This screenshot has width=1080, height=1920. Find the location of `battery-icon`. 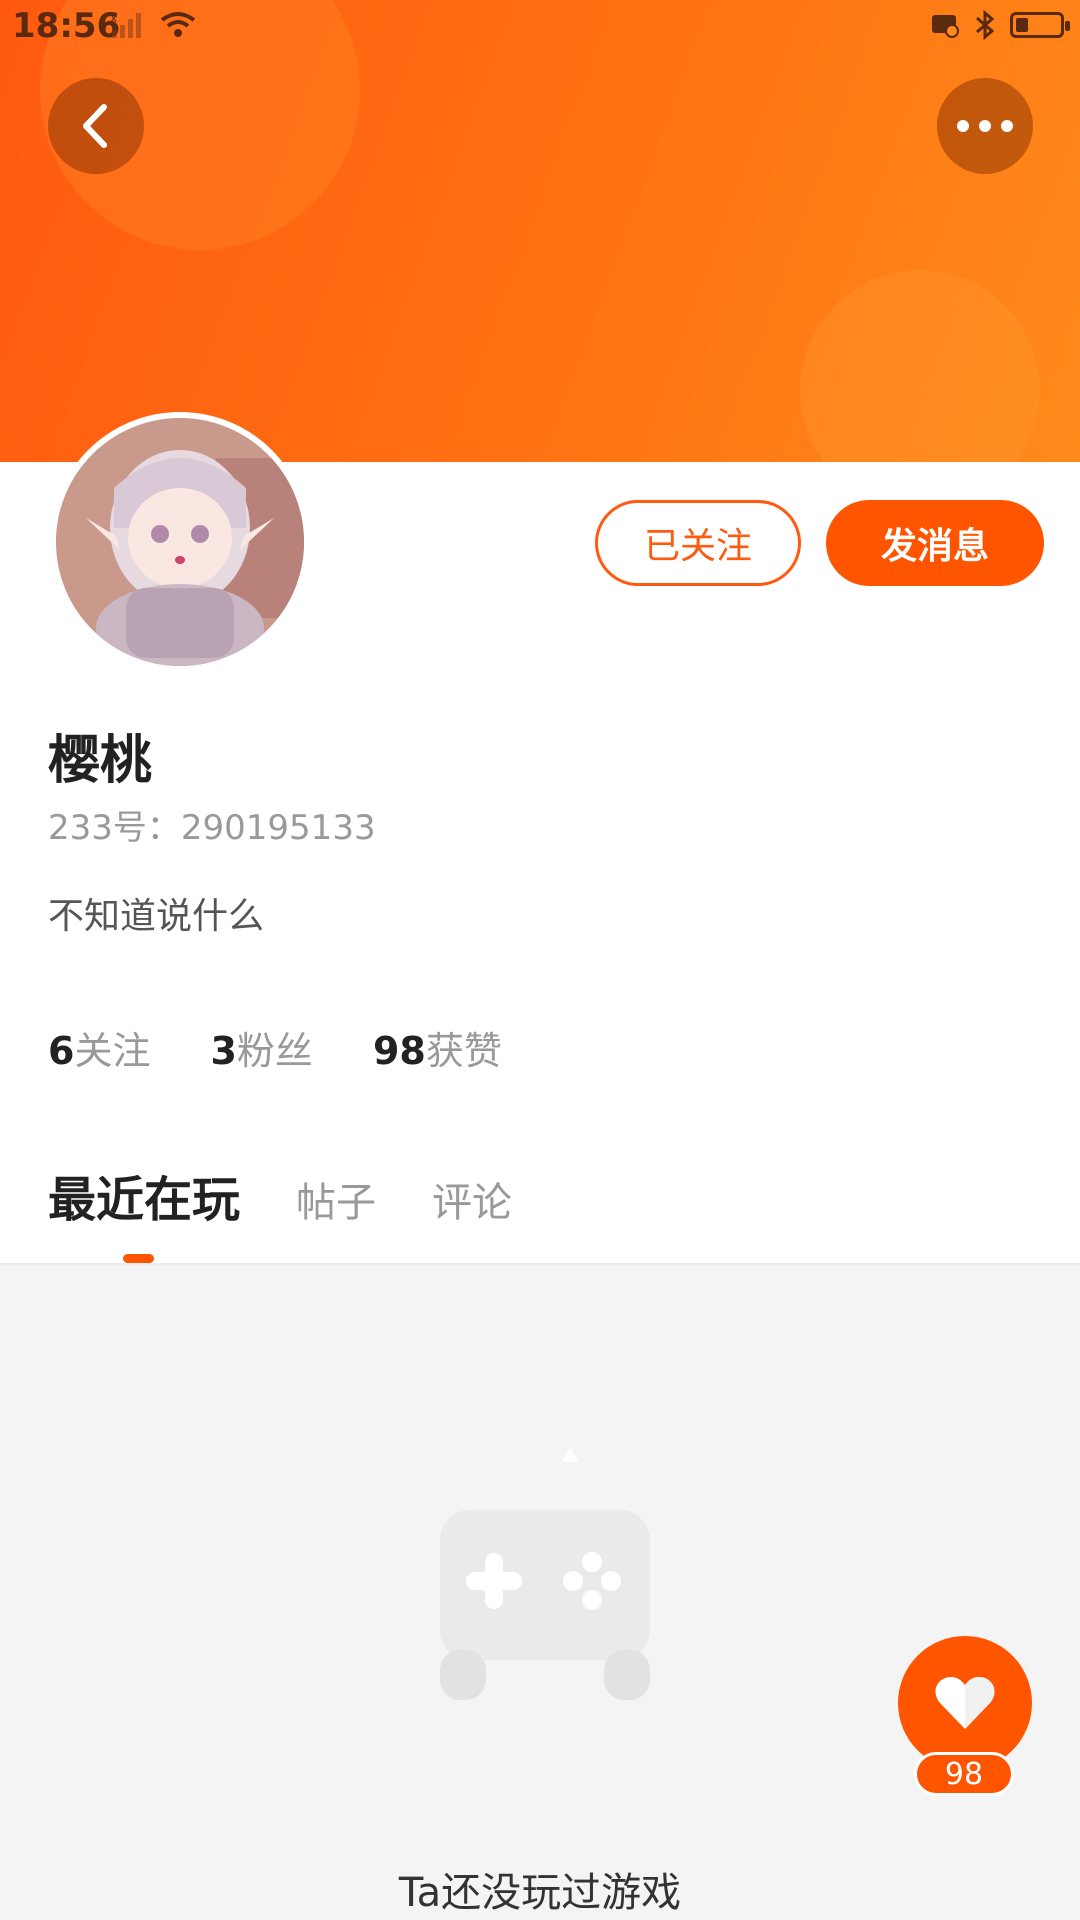

battery-icon is located at coordinates (1040, 25).